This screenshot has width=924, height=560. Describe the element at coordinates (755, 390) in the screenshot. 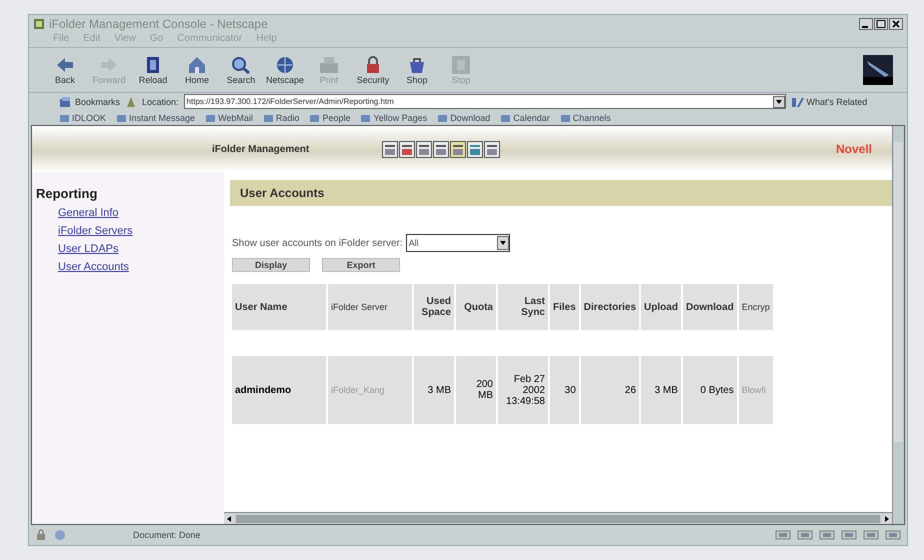

I see `table-cell: Blowfi` at that location.